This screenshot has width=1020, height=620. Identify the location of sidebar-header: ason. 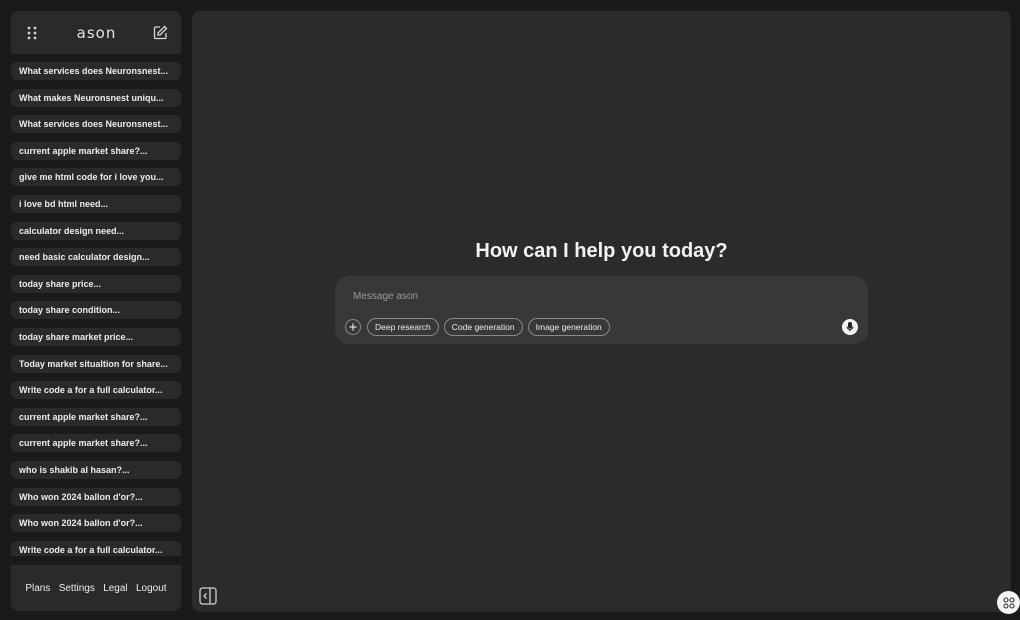
(96, 32).